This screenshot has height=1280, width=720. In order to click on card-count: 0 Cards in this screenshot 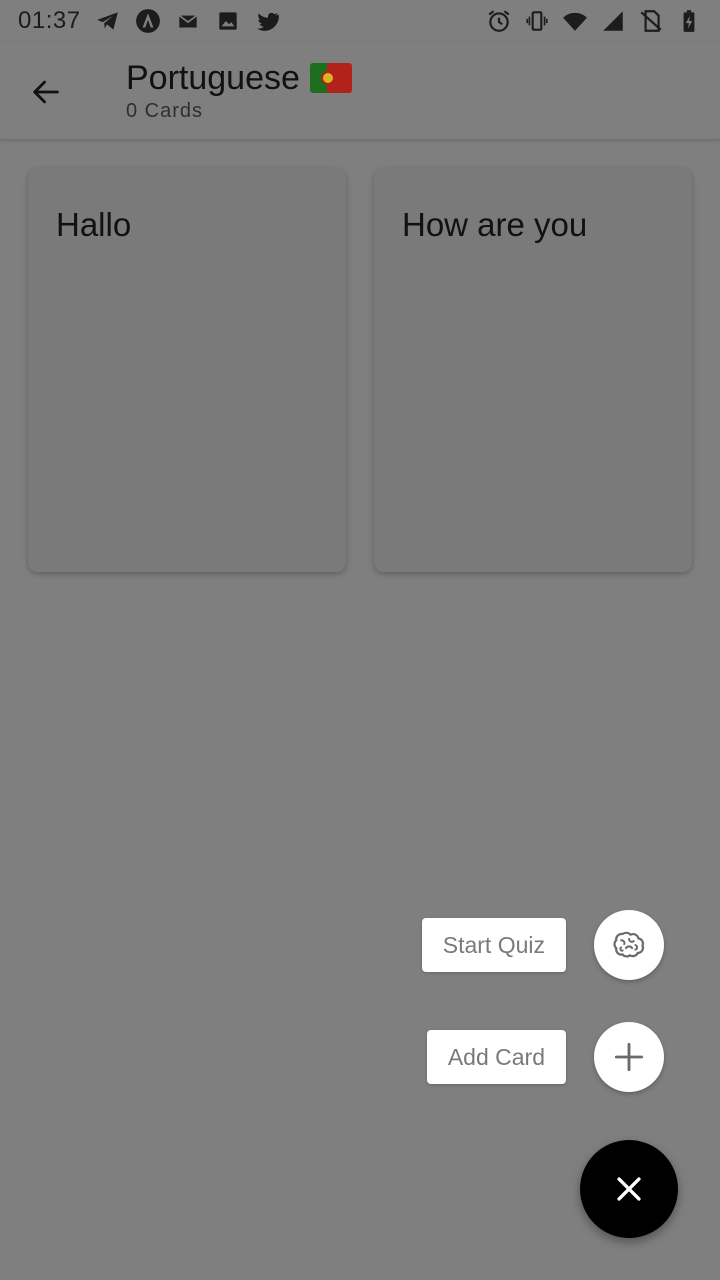, I will do `click(165, 111)`.